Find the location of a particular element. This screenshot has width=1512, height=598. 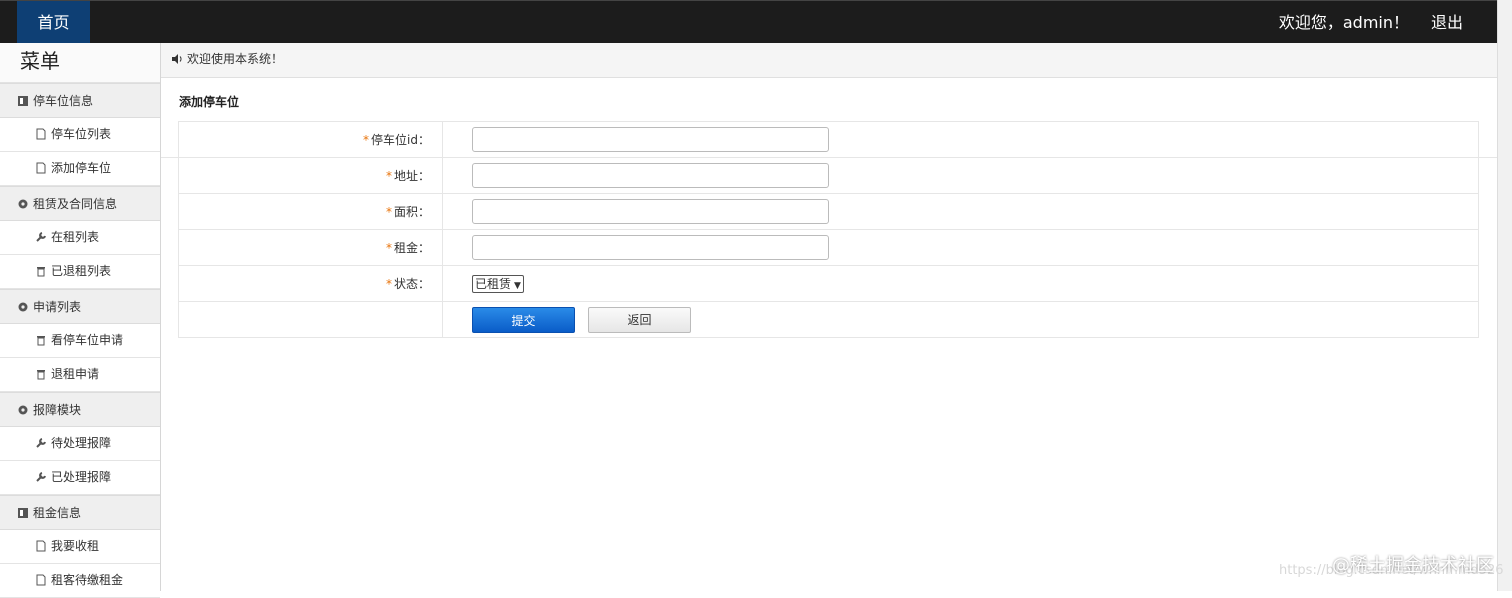

welcome-text: 欢迎您，admin！ is located at coordinates (1343, 22).